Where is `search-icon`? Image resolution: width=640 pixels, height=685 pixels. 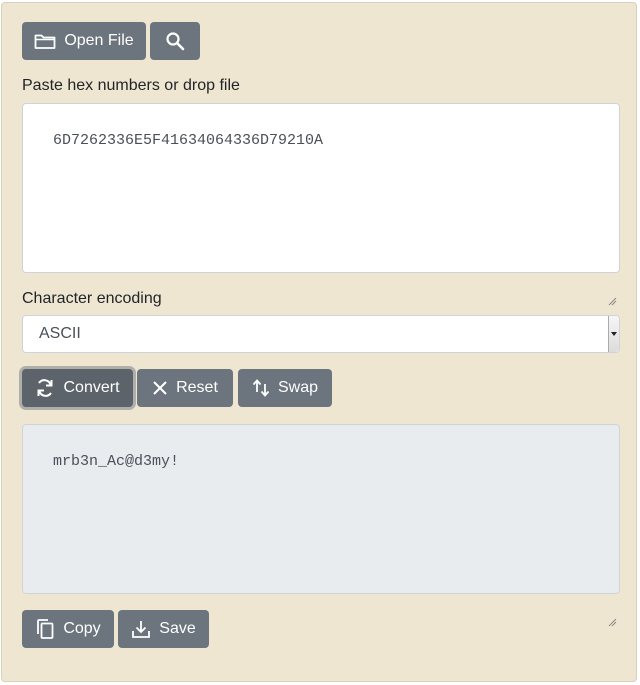 search-icon is located at coordinates (175, 41).